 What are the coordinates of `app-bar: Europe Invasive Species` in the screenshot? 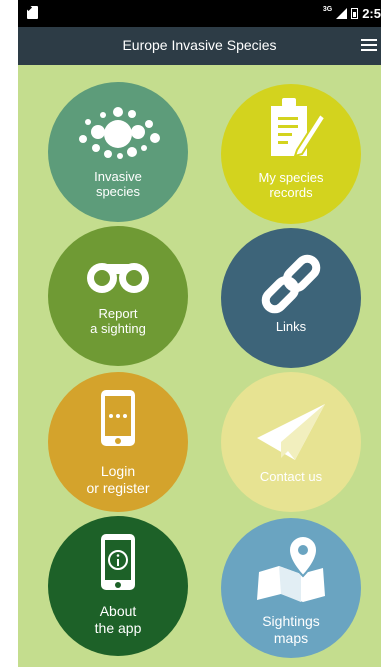 It's located at (199, 46).